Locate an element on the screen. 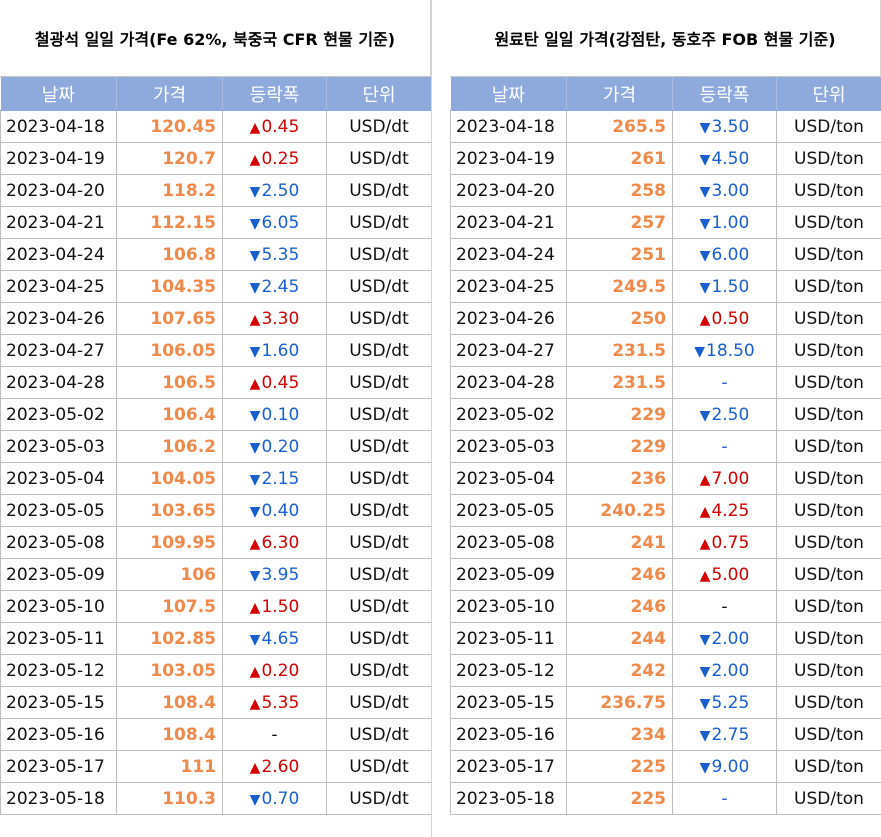 This screenshot has height=837, width=881. change-cell: ▲3.30 is located at coordinates (274, 318).